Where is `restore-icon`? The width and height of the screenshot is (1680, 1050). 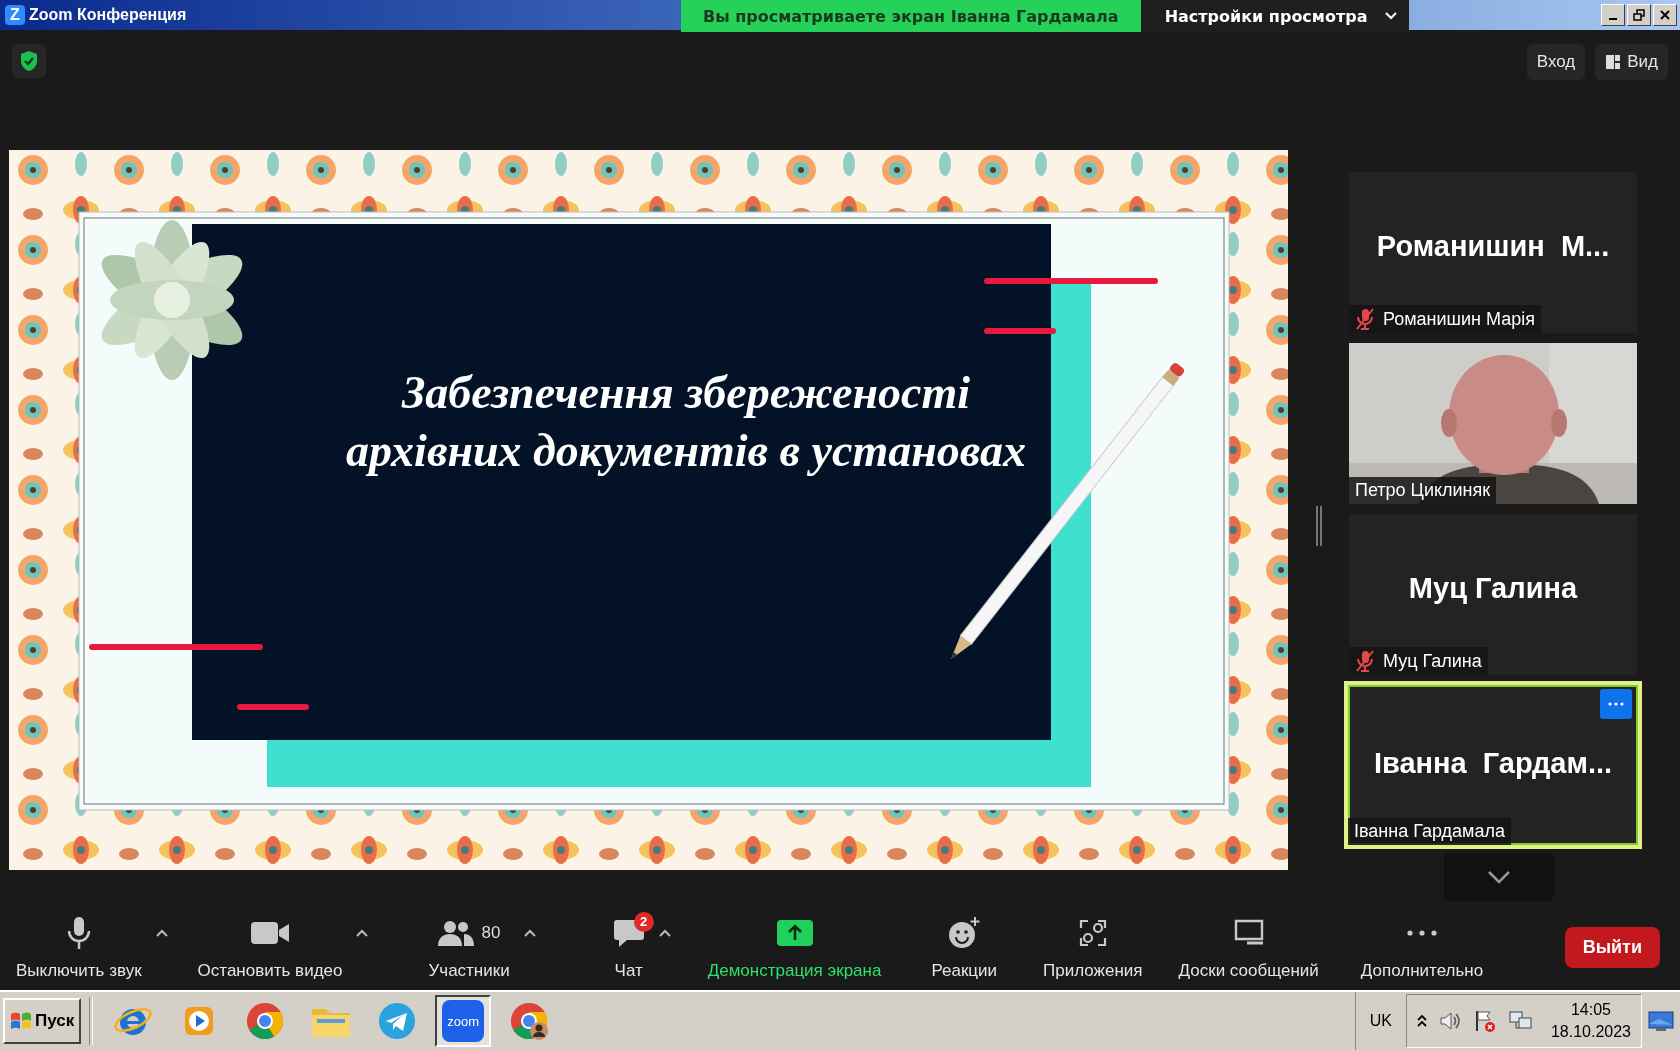
restore-icon is located at coordinates (1639, 15).